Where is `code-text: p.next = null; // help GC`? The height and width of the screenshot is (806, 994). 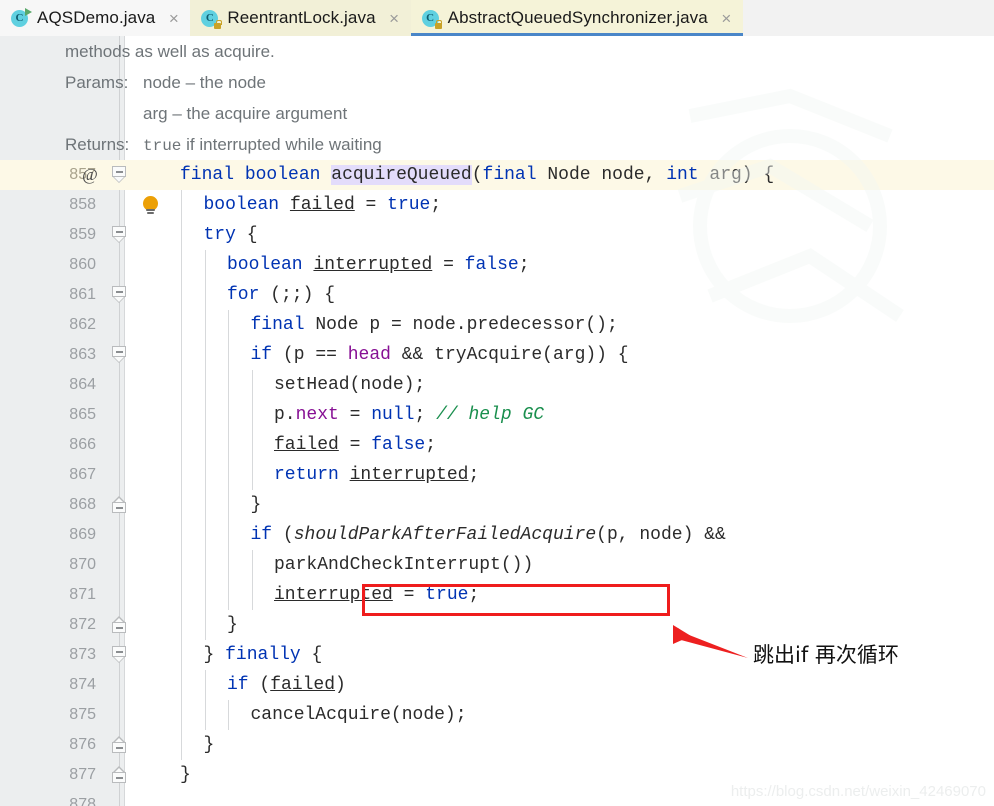
code-text: p.next = null; // help GC is located at coordinates (409, 415).